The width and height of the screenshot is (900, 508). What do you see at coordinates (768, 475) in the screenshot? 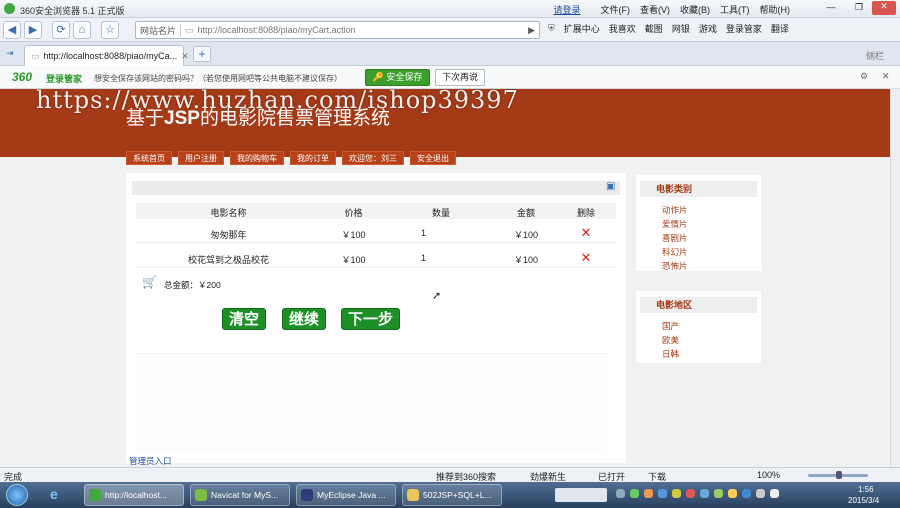
I see `zoom-level: 100%` at bounding box center [768, 475].